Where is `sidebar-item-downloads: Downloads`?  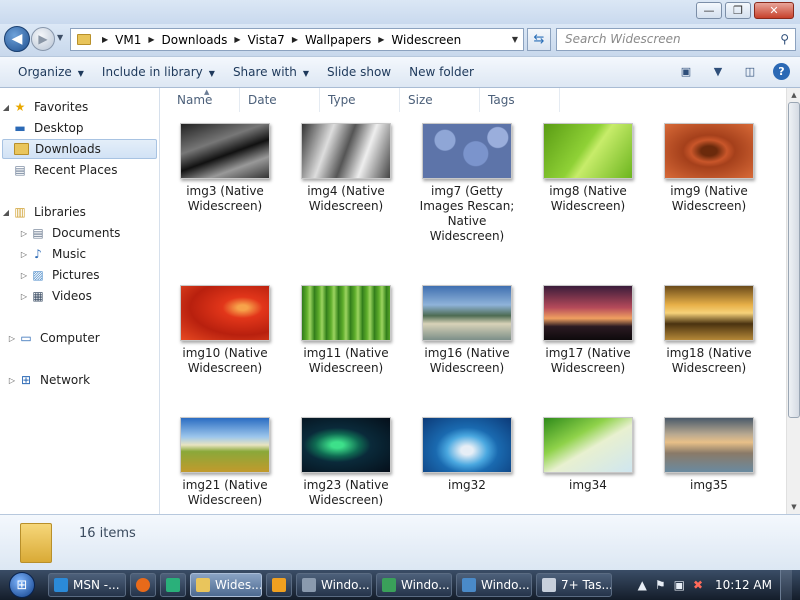
sidebar-item-downloads: Downloads is located at coordinates (79, 149).